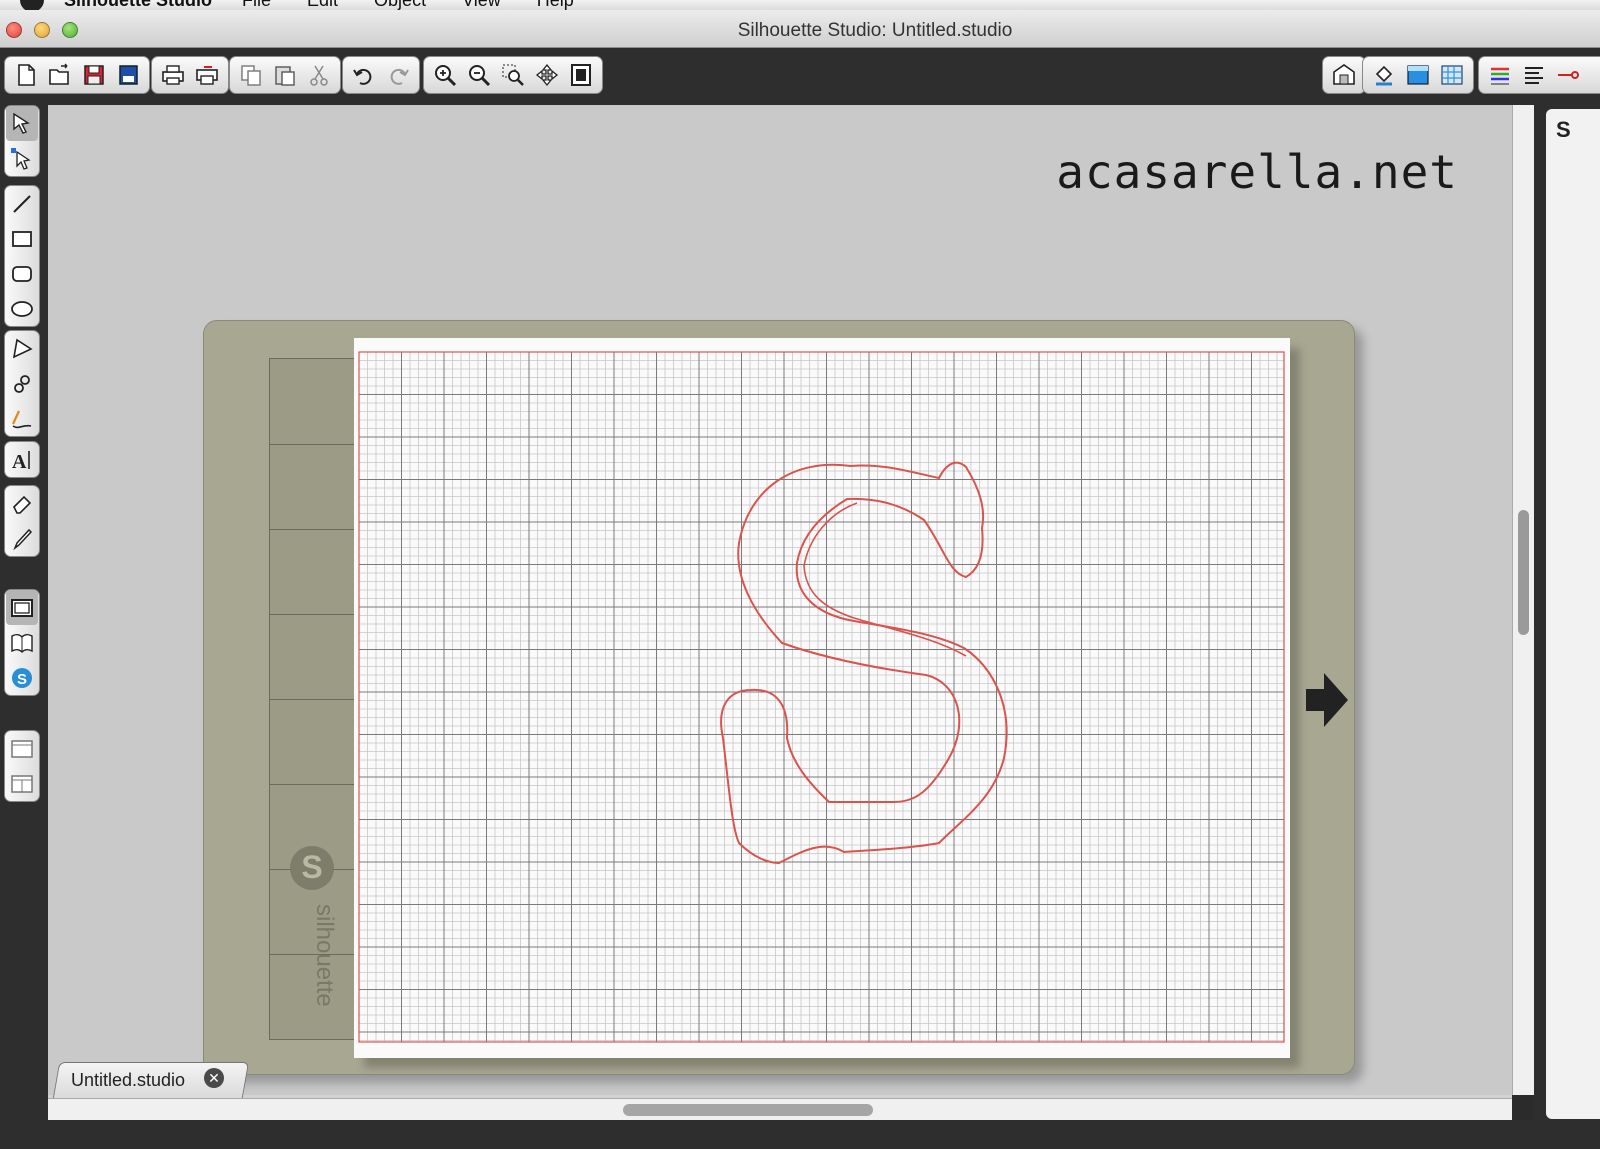  I want to click on zoom-select-icon, so click(513, 75).